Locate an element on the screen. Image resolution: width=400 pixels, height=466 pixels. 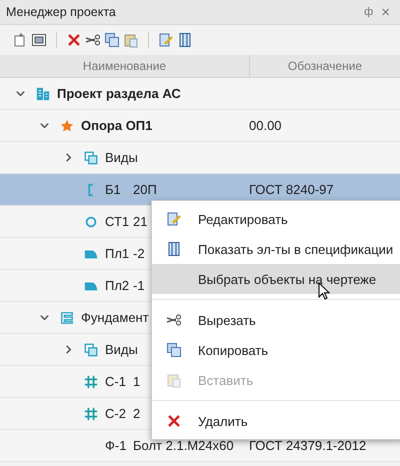
building-icon is located at coordinates (43, 93).